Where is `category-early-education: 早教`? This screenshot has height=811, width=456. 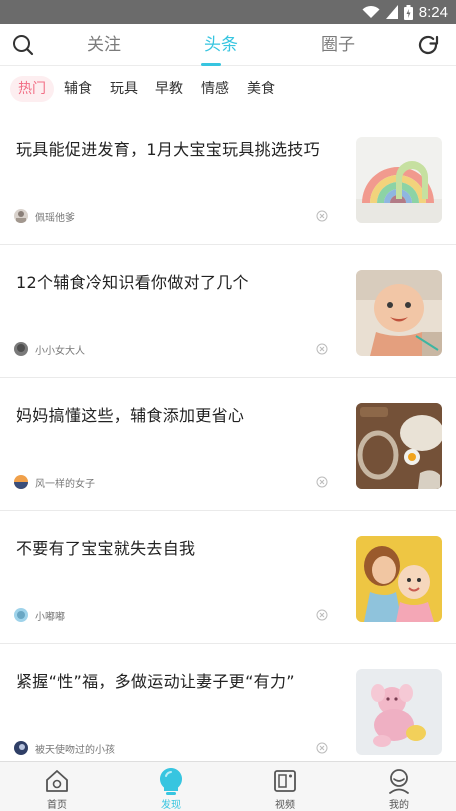 category-early-education: 早教 is located at coordinates (169, 89).